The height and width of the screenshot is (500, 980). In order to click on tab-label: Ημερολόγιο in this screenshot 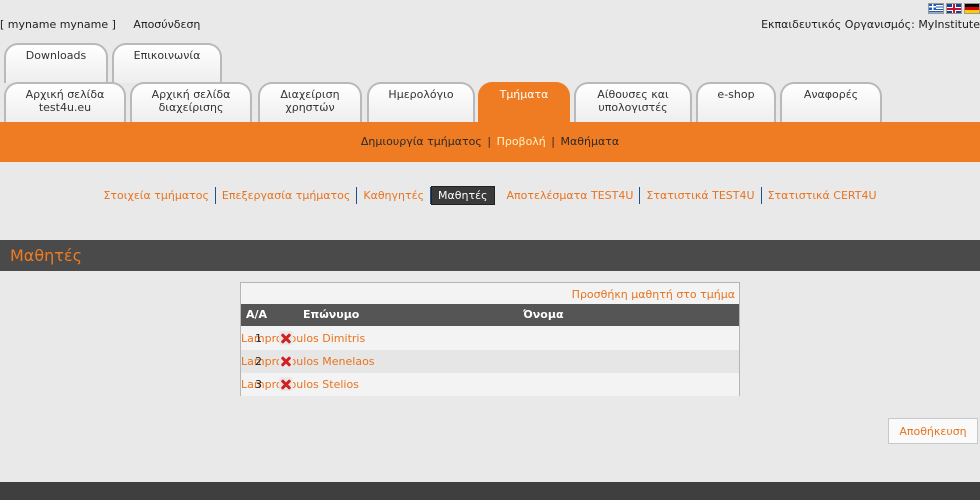, I will do `click(421, 94)`.